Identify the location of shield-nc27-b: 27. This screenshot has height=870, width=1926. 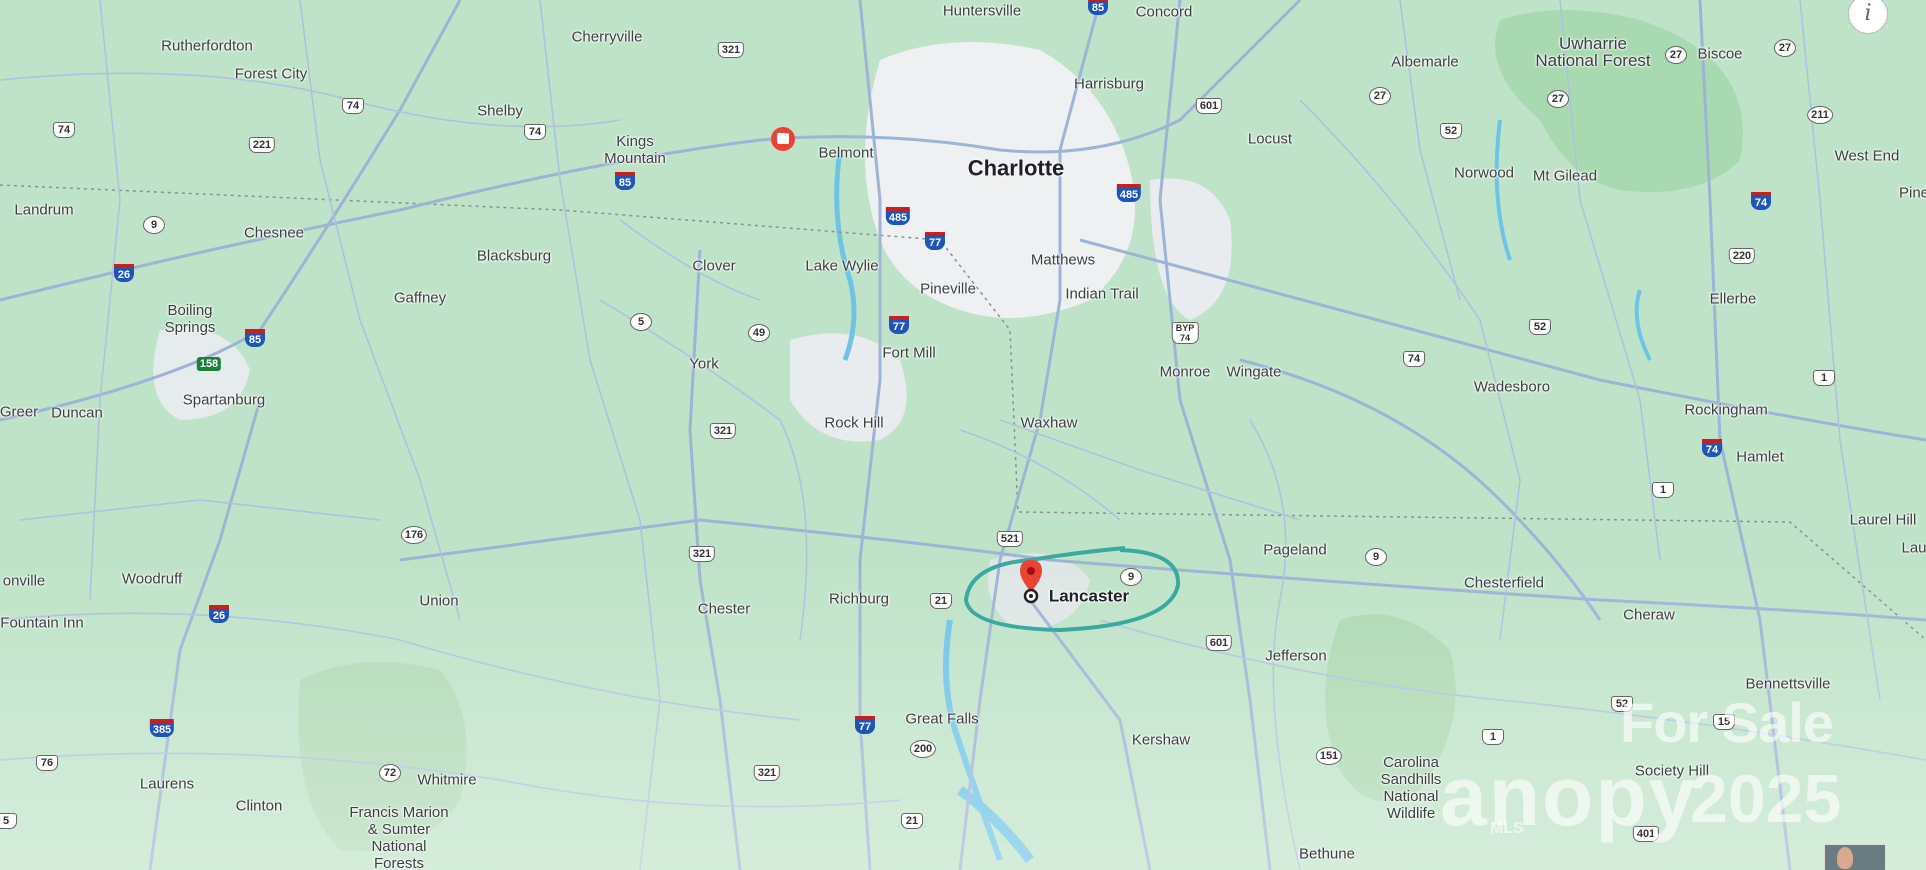
(1785, 48).